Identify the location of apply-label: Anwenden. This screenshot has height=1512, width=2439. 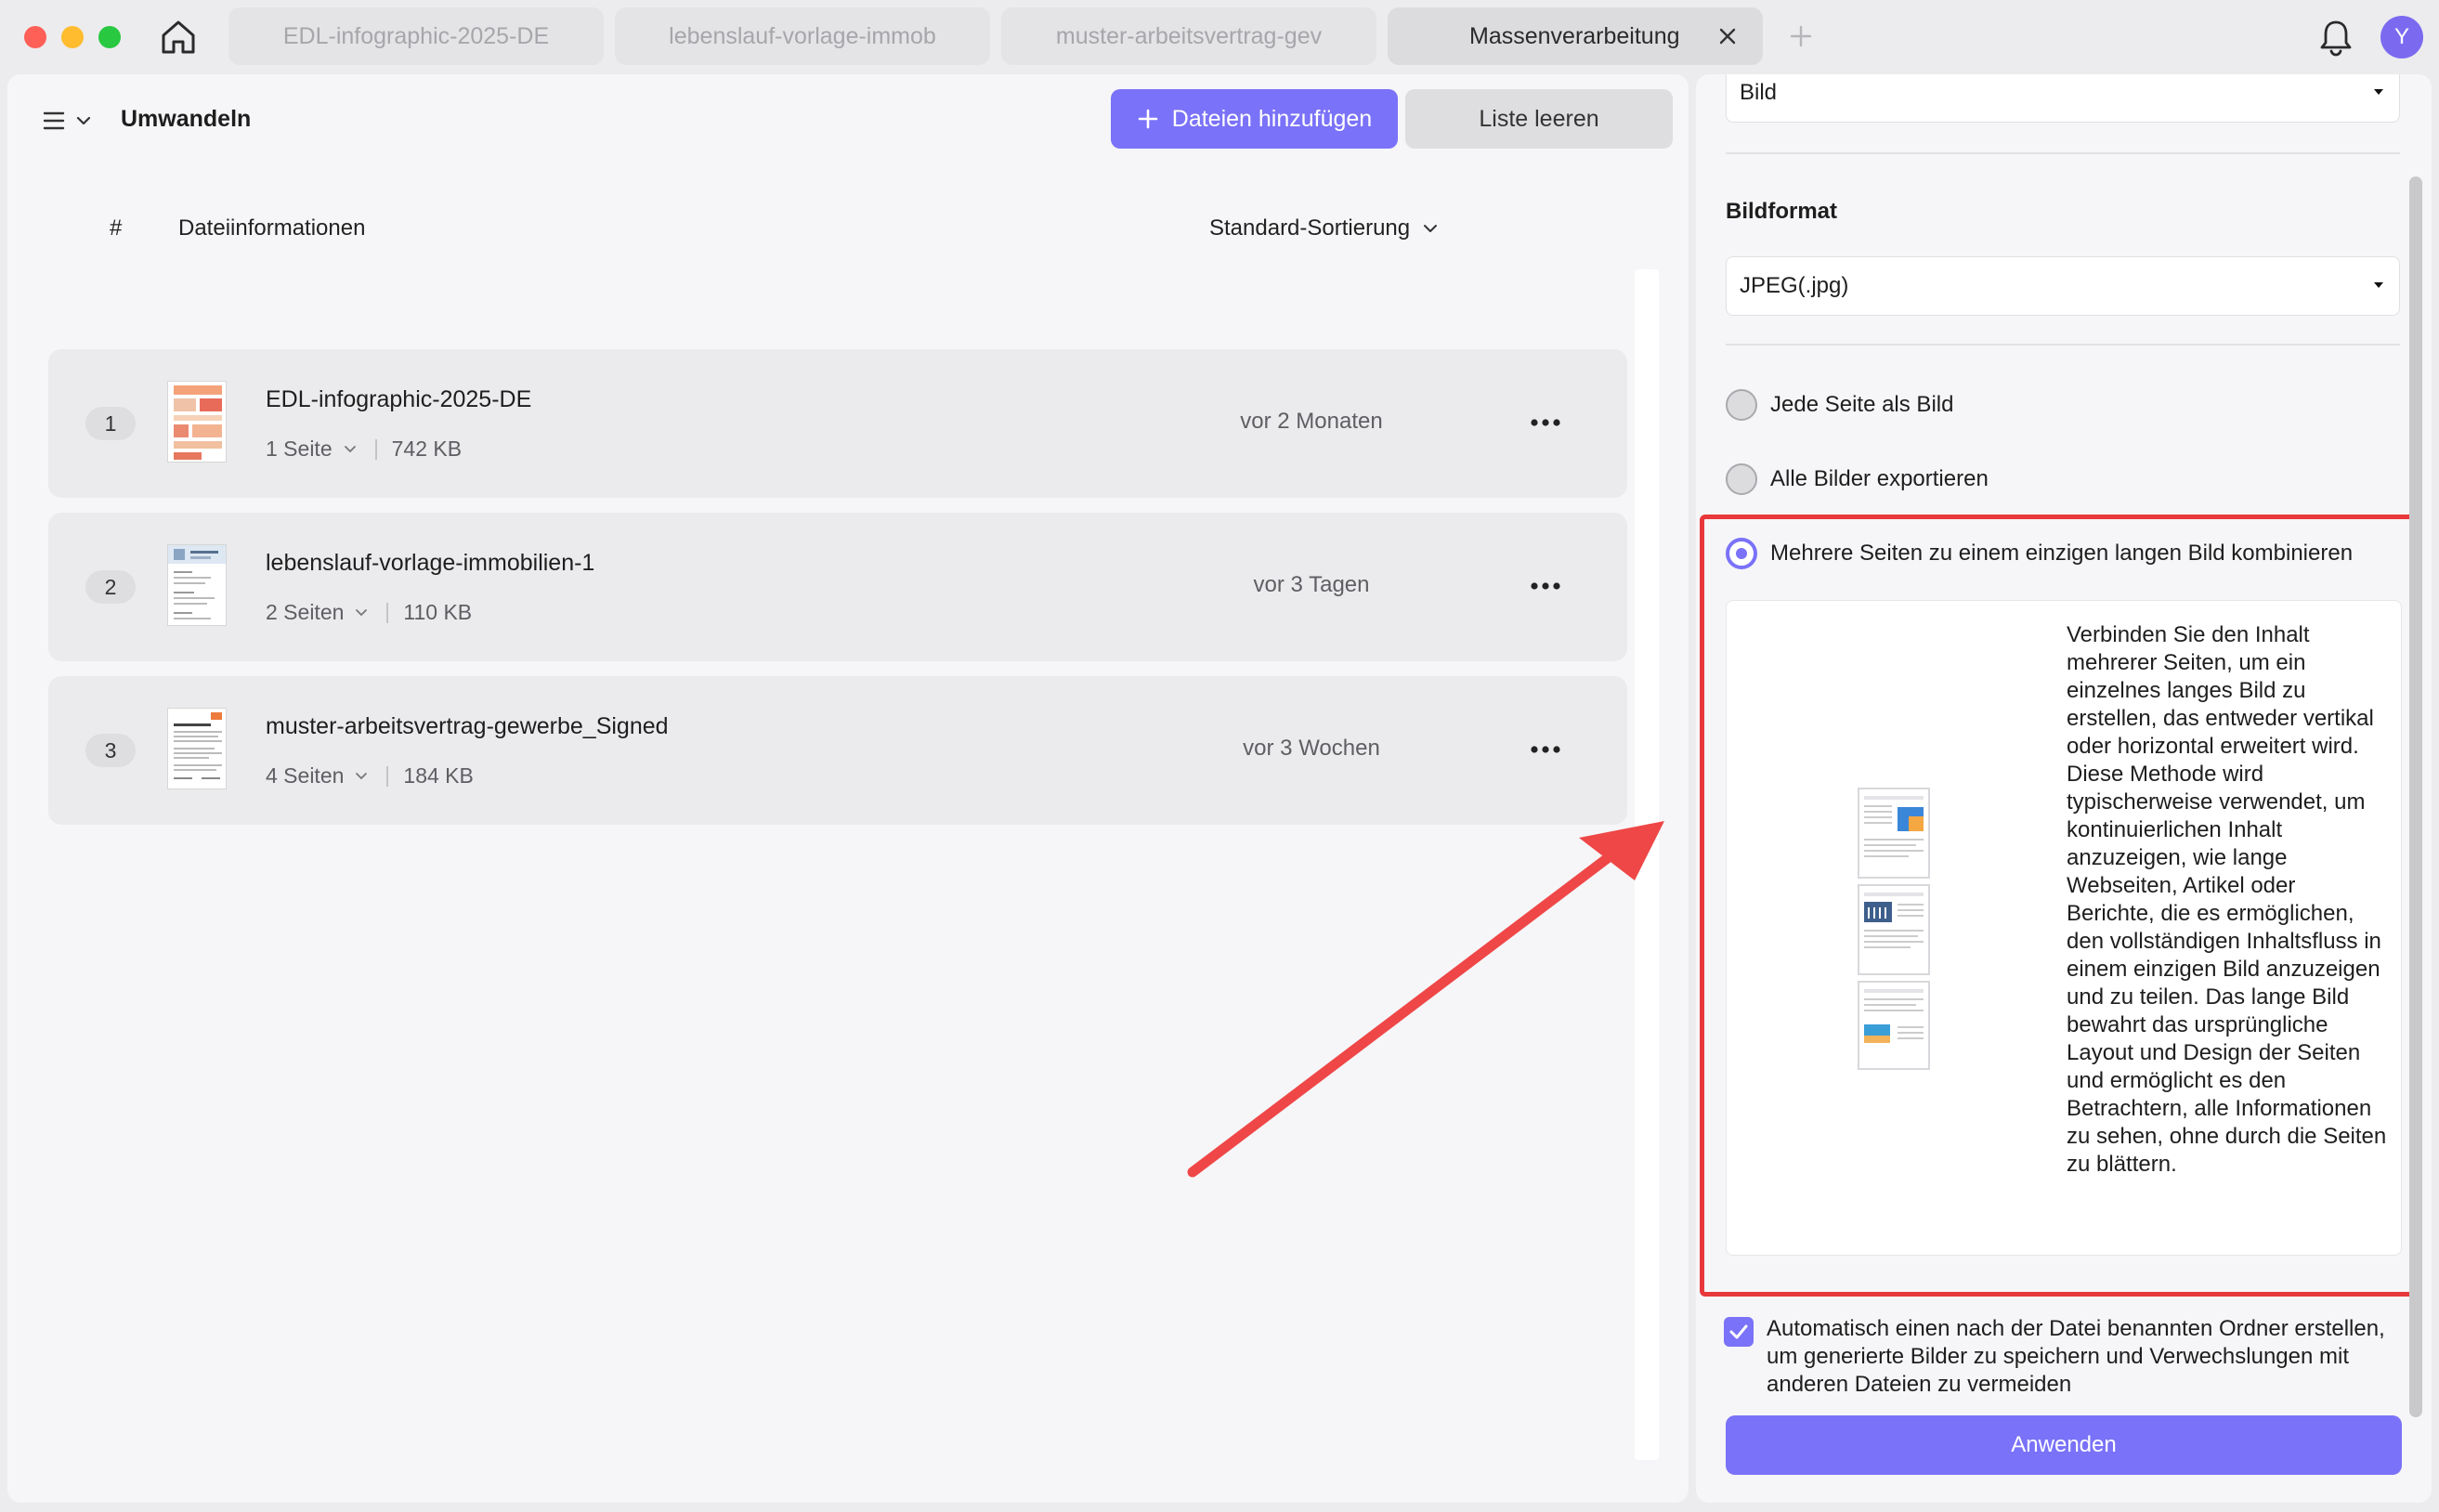
(2064, 1445).